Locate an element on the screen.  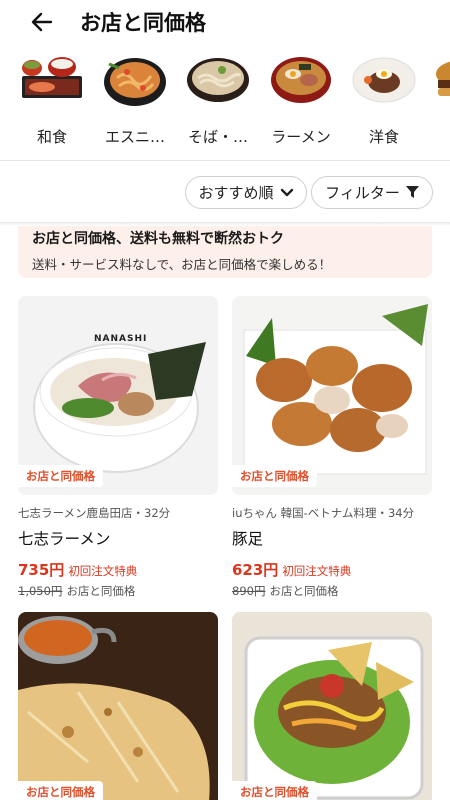
arrow-left-icon is located at coordinates (42, 22).